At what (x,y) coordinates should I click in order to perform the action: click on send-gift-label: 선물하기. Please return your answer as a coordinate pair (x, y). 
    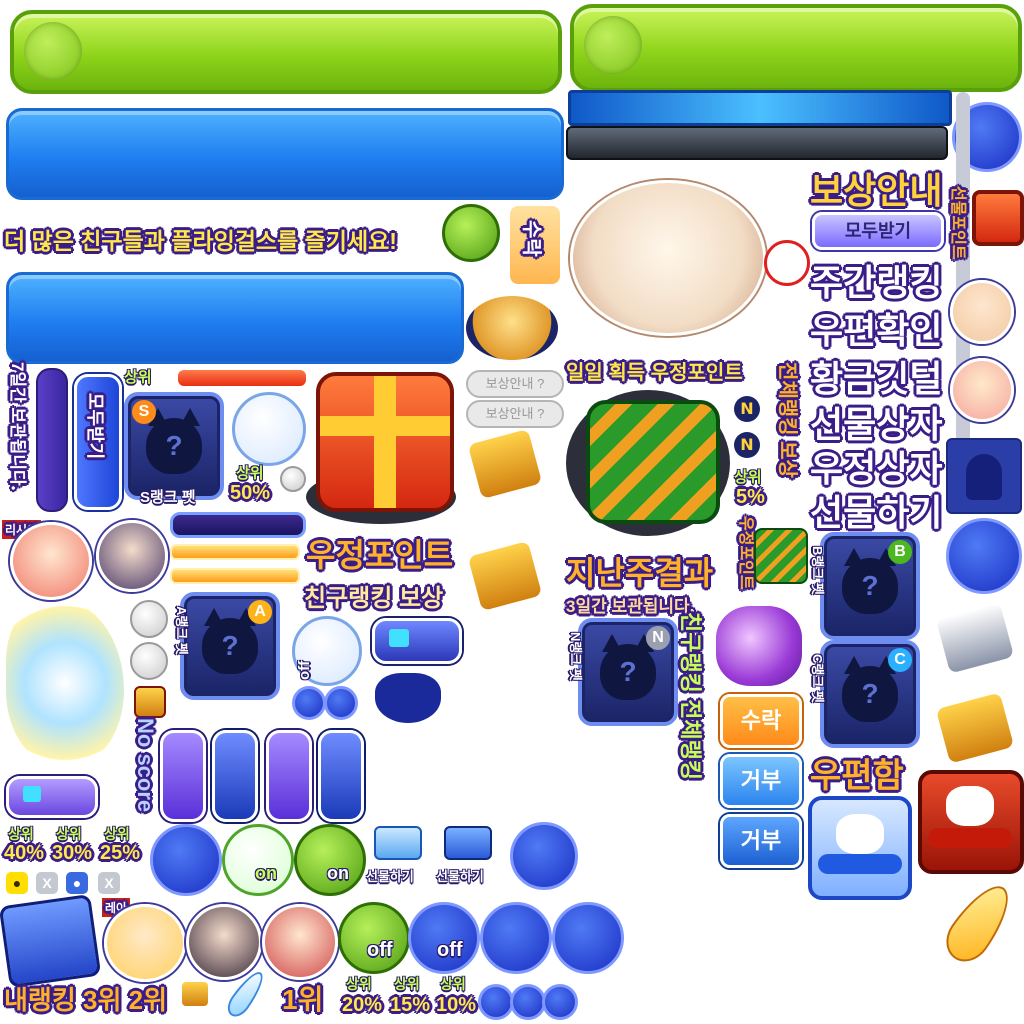
    Looking at the image, I should click on (876, 512).